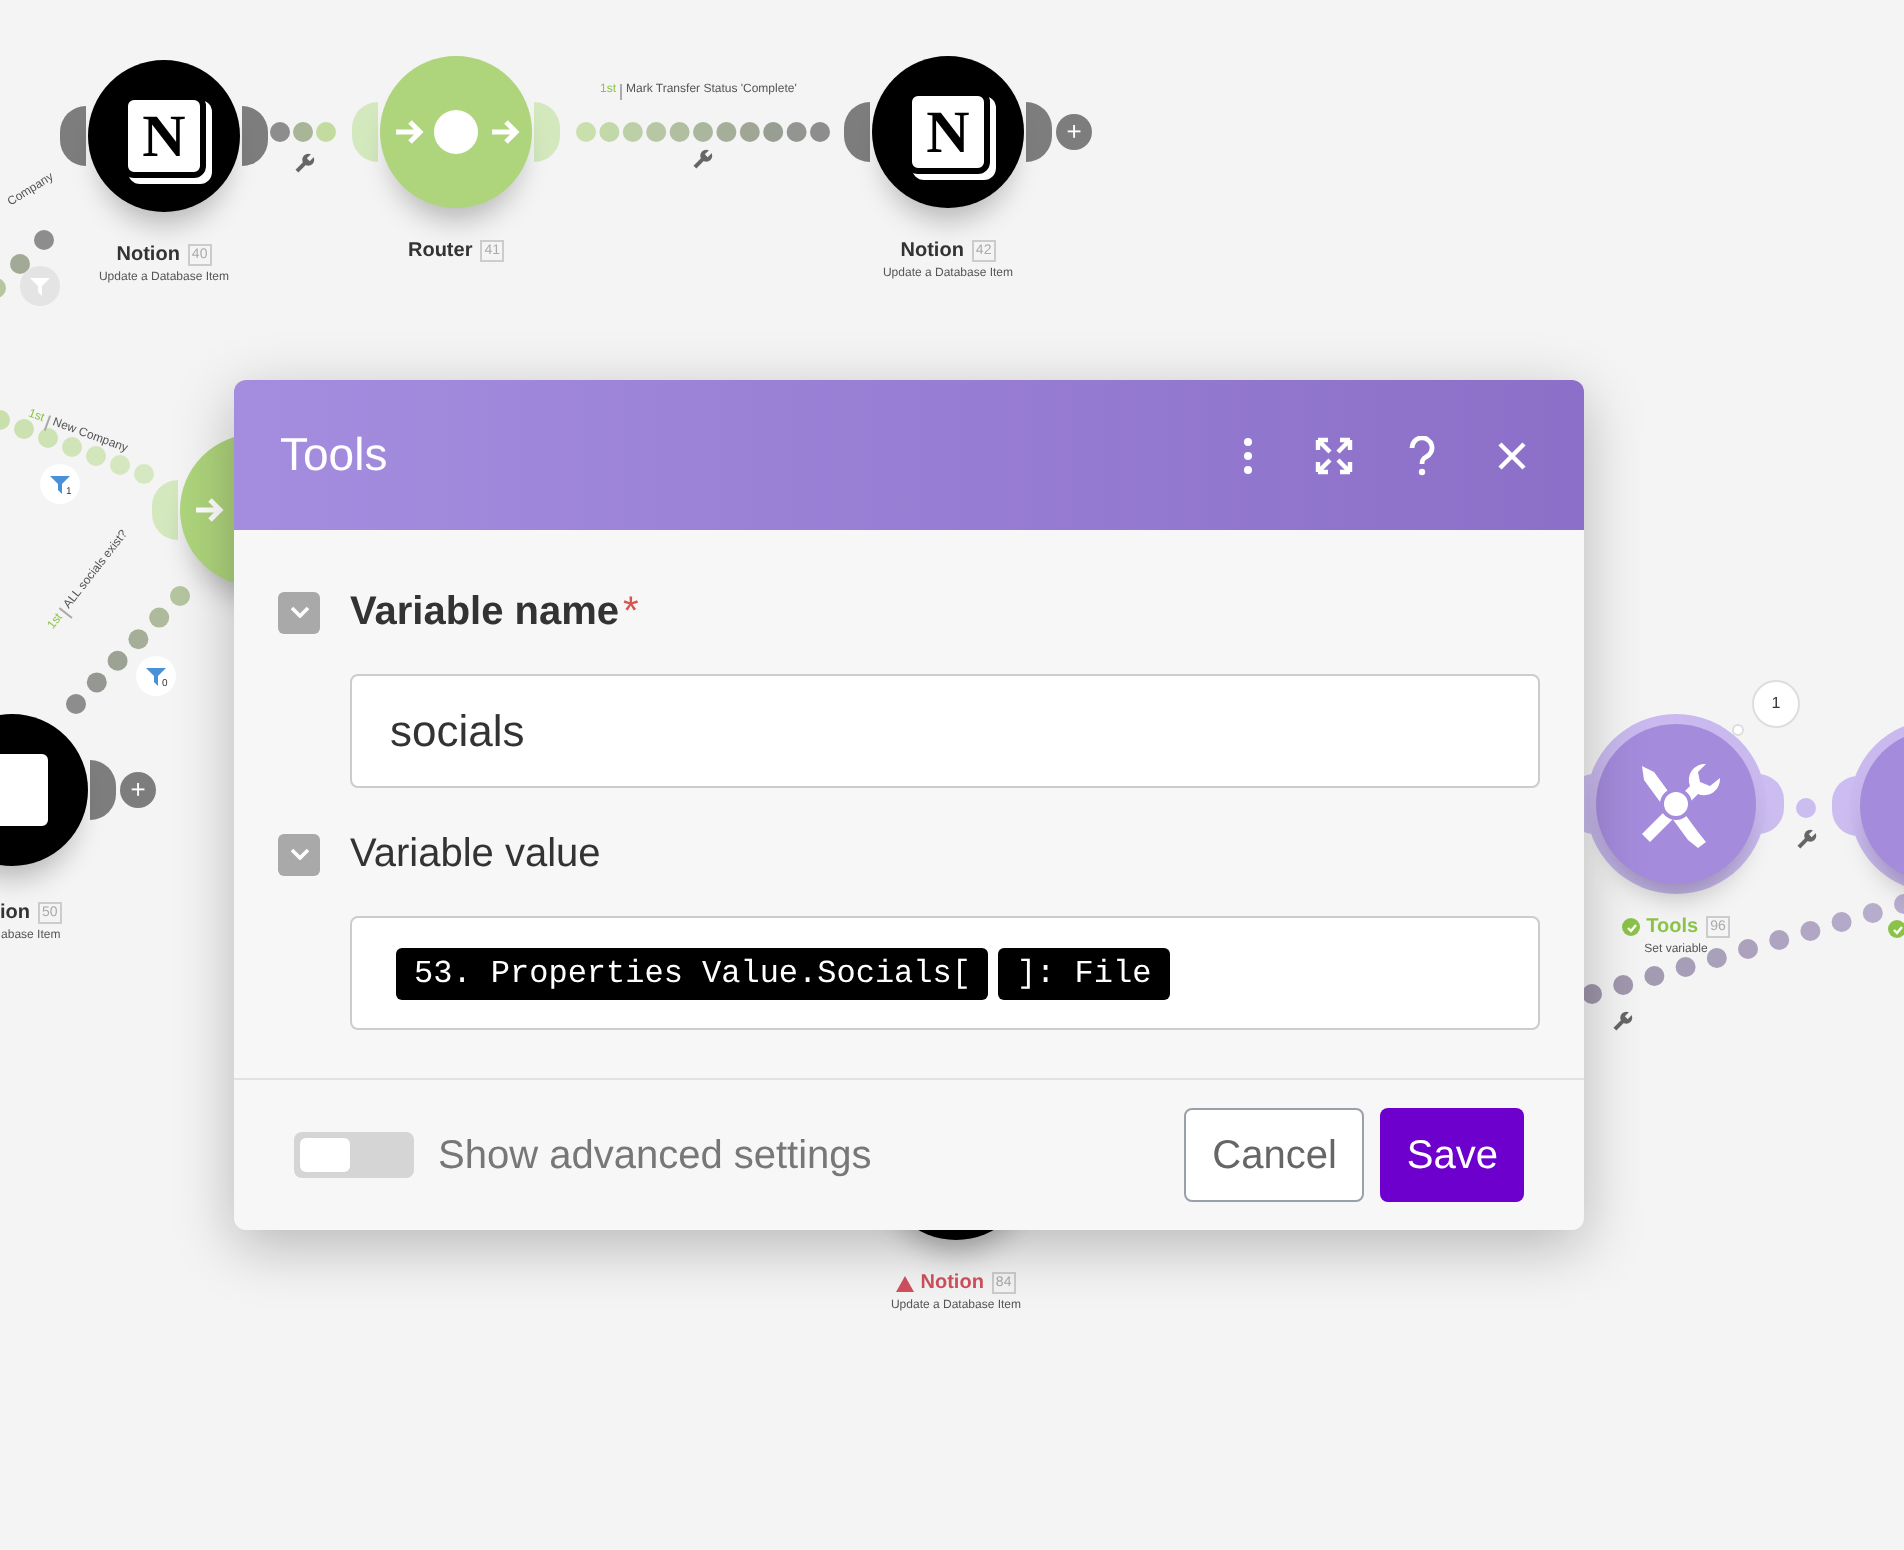  What do you see at coordinates (15, 914) in the screenshot?
I see `module-title: ion` at bounding box center [15, 914].